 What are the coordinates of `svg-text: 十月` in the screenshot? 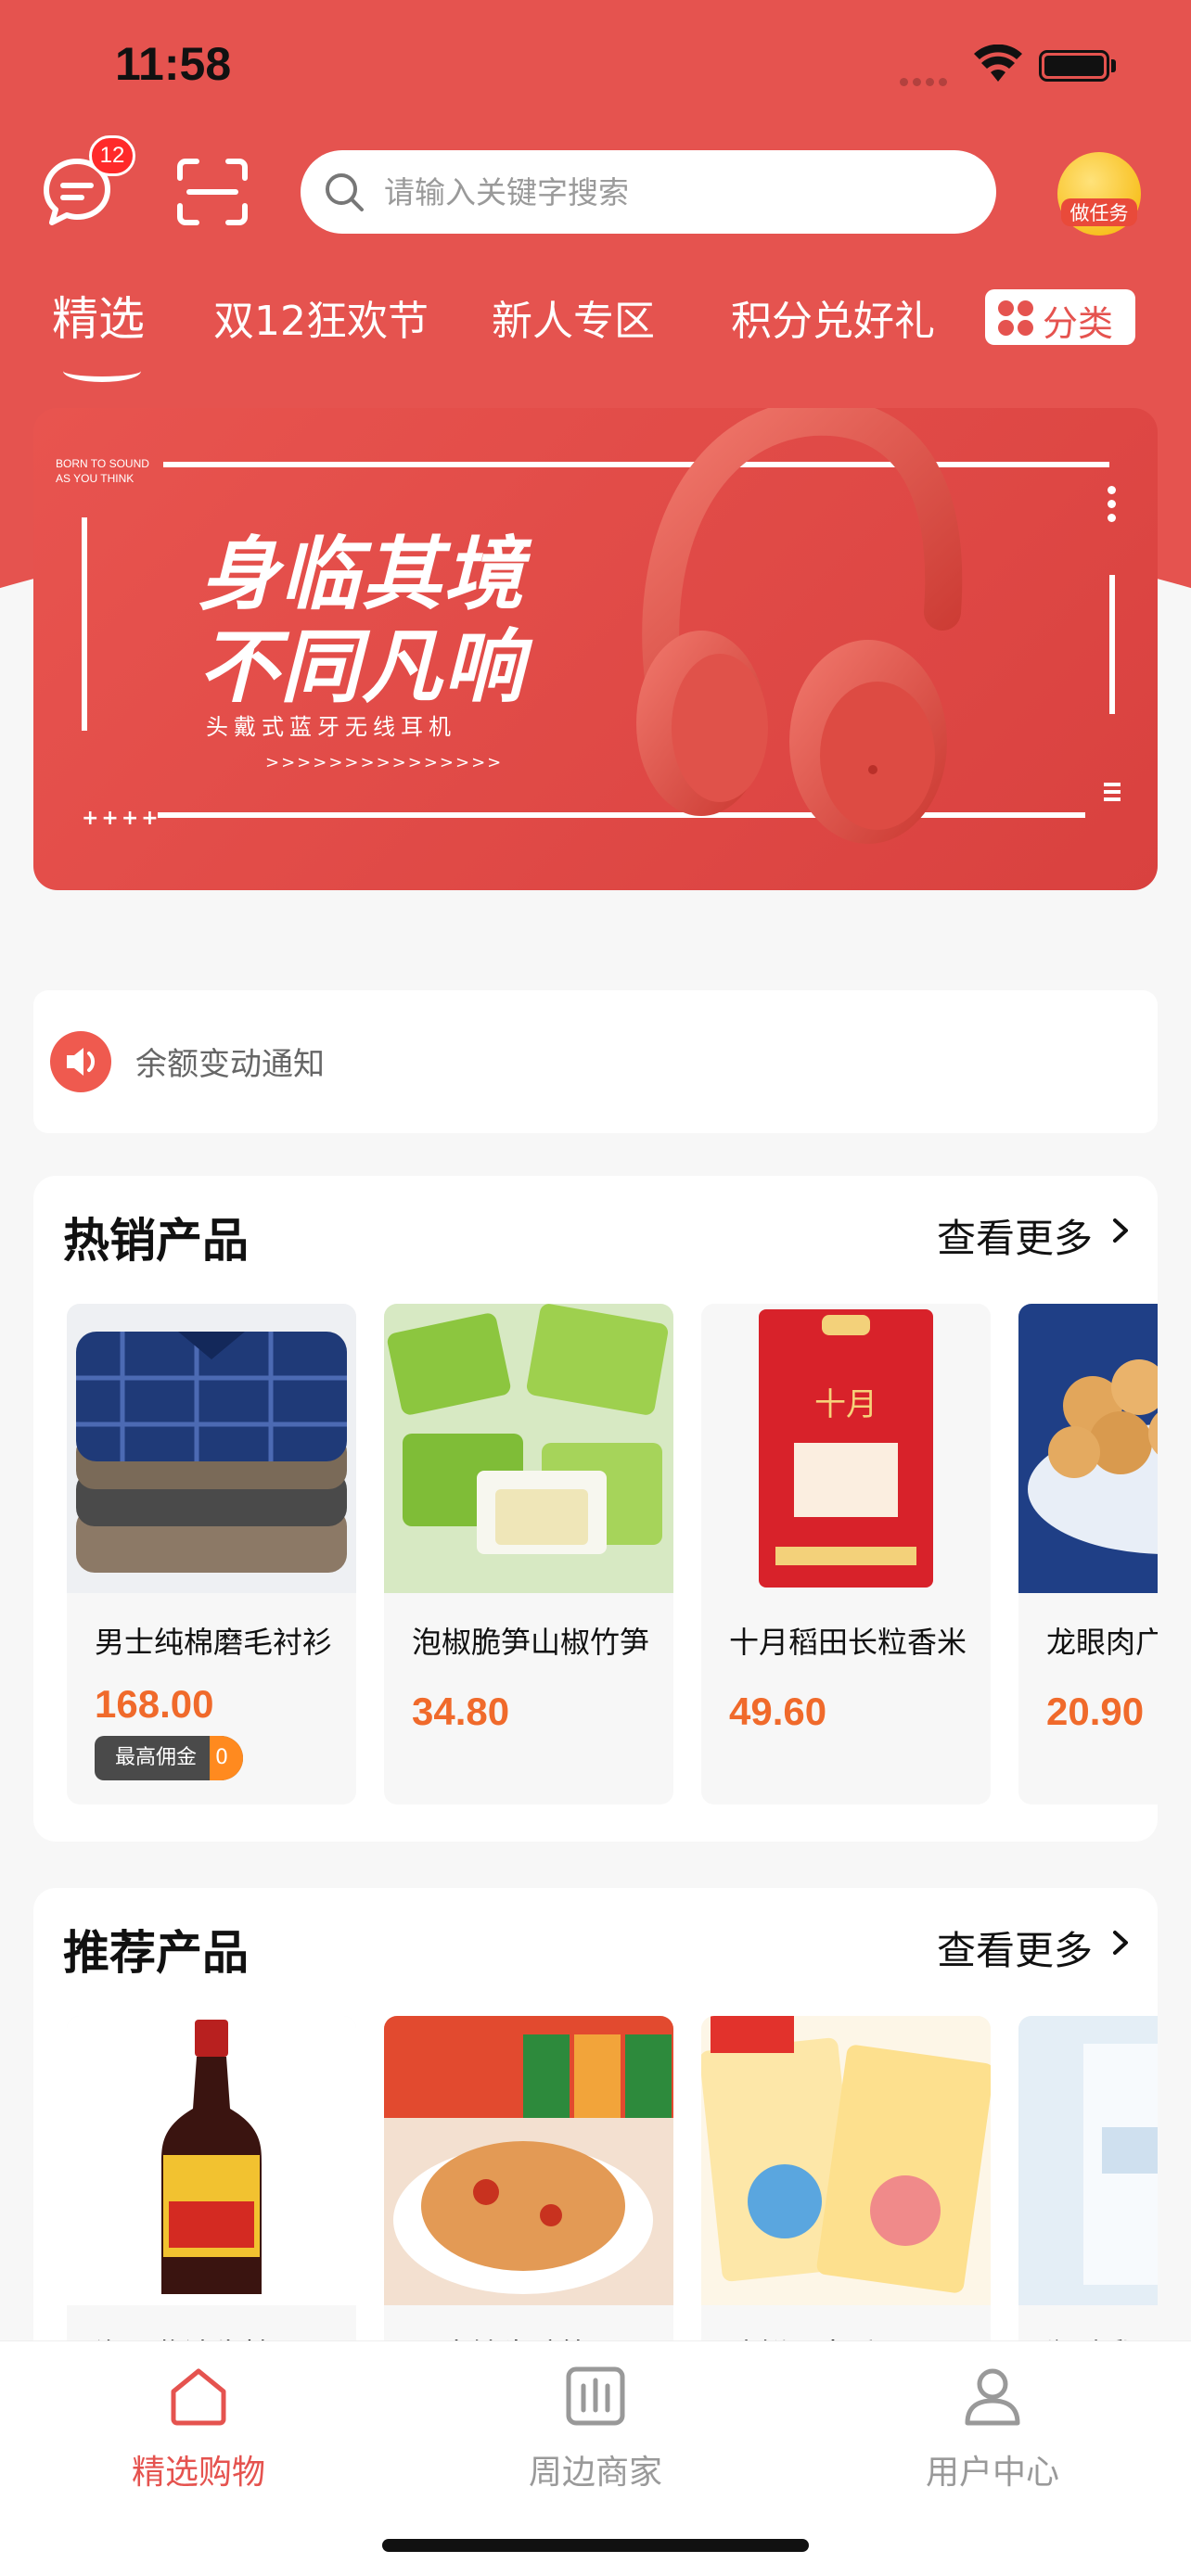 It's located at (845, 1404).